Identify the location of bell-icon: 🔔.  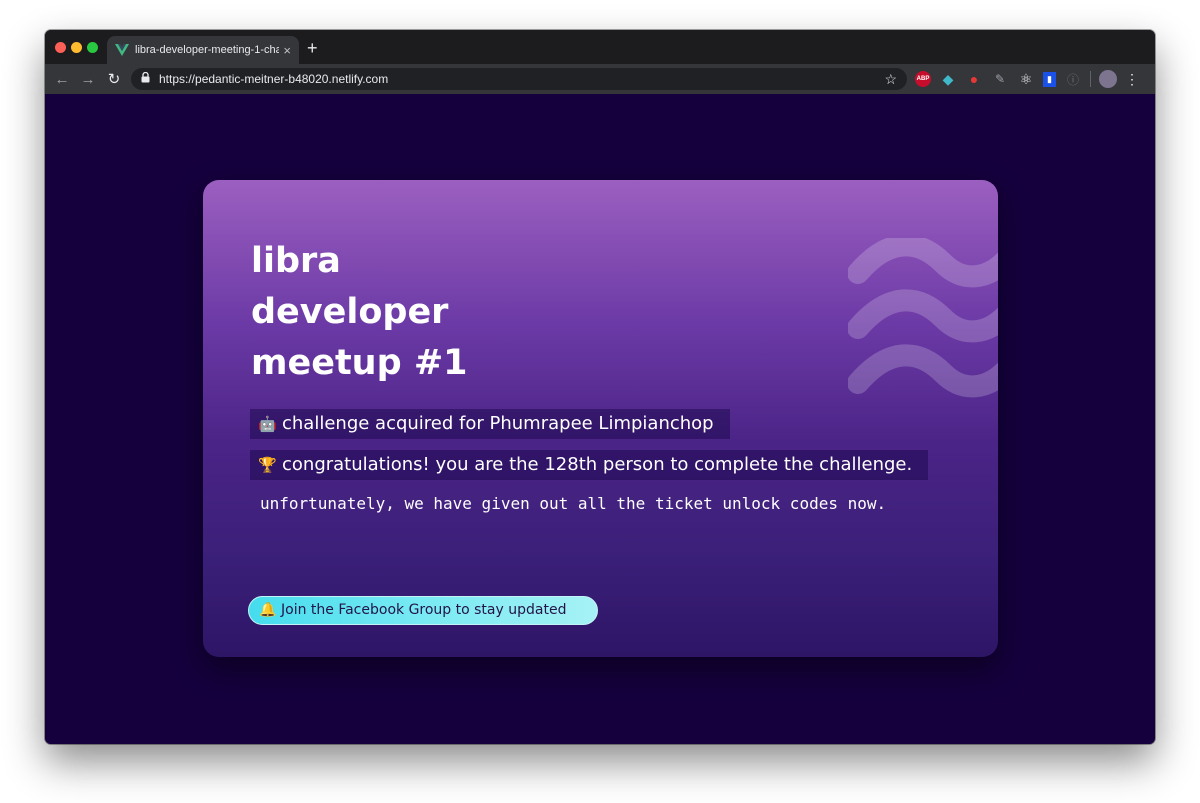
(268, 610).